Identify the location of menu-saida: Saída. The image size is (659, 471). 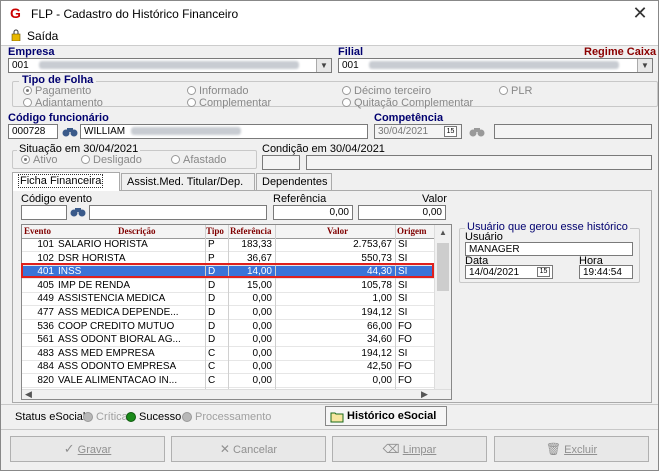
(42, 36).